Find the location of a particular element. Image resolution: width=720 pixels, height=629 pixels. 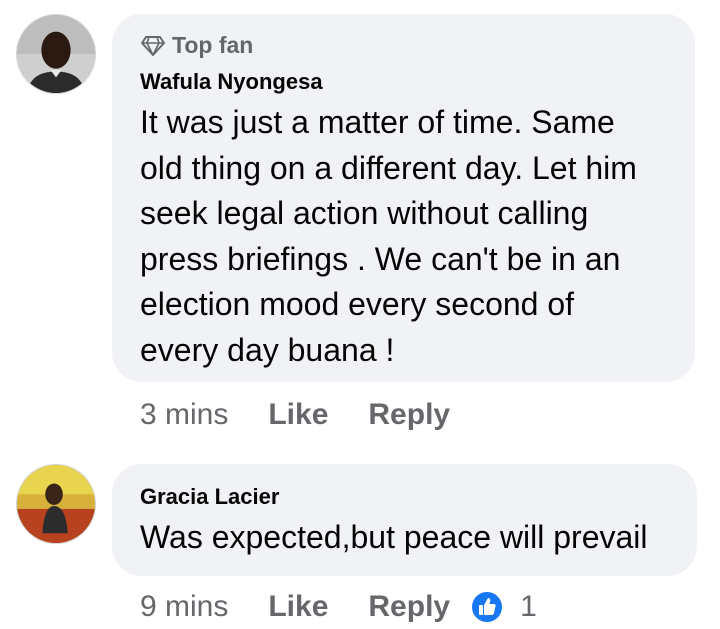

like-reaction-icon is located at coordinates (487, 607).